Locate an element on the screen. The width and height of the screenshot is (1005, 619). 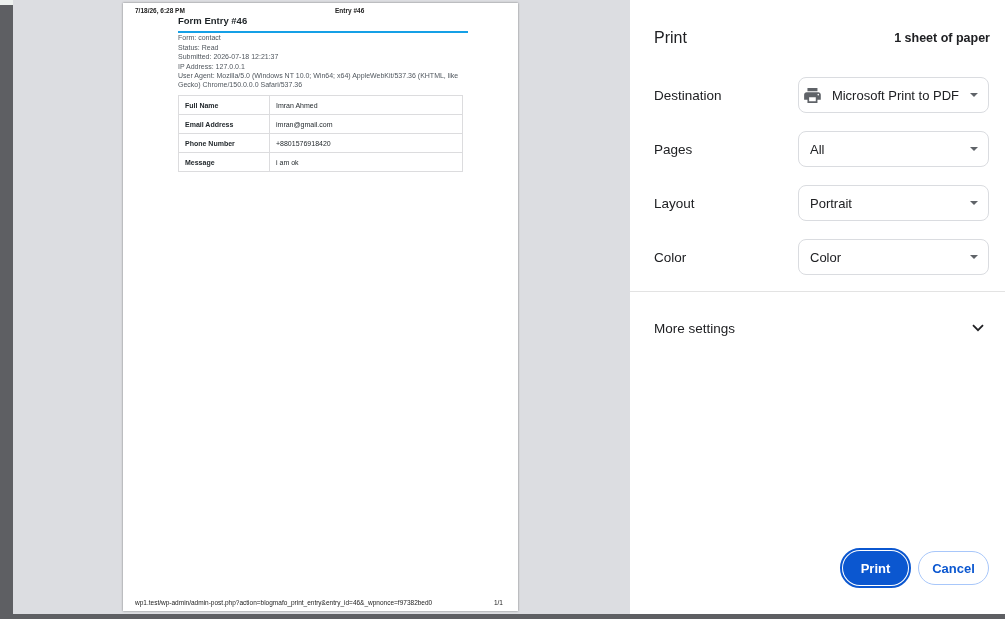
print-button: Print is located at coordinates (875, 568).